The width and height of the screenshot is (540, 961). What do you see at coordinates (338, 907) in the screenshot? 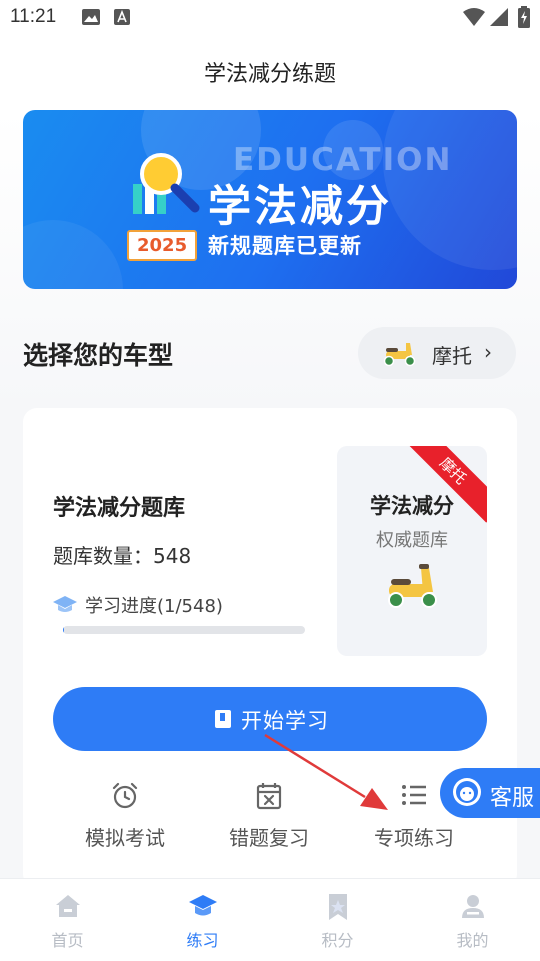
I see `bookmark-star-icon` at bounding box center [338, 907].